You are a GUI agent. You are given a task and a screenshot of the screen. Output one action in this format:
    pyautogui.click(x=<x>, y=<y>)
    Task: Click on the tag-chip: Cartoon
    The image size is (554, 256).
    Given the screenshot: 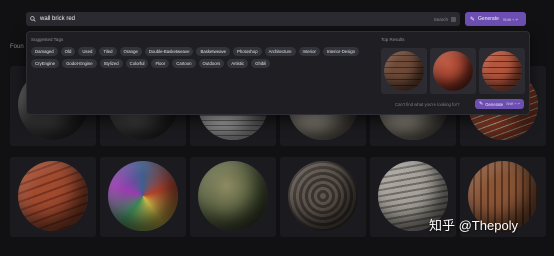 What is the action you would take?
    pyautogui.click(x=184, y=63)
    